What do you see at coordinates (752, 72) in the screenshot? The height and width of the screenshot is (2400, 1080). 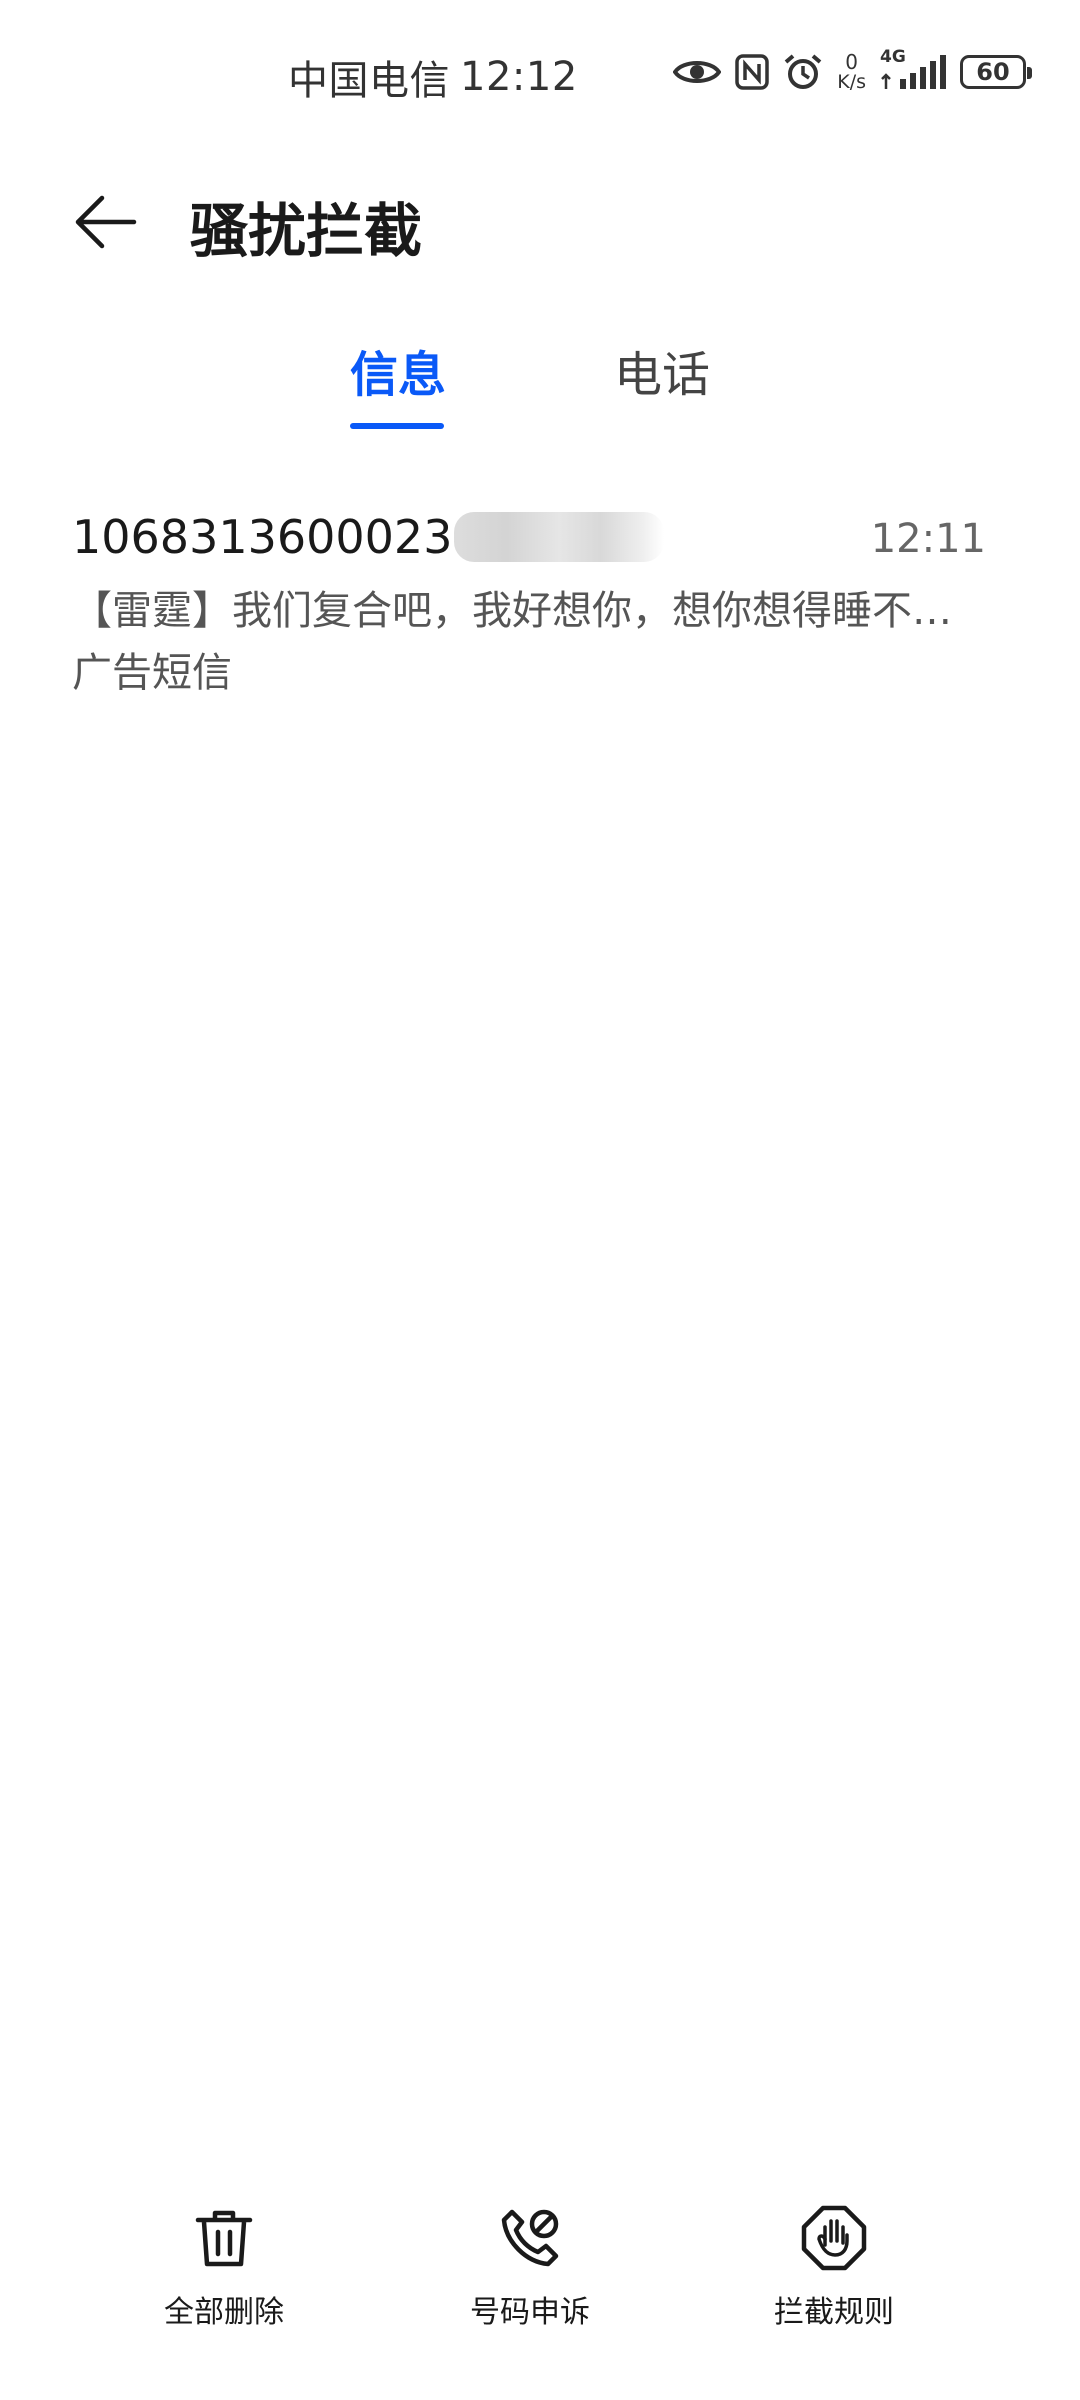 I see `nfc-icon` at bounding box center [752, 72].